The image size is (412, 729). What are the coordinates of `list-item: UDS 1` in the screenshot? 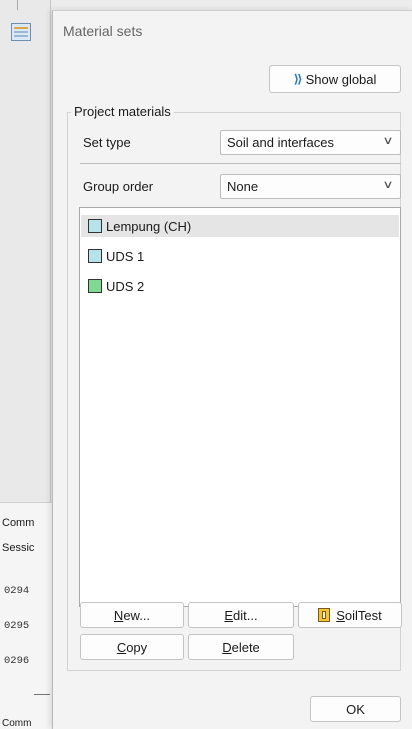 It's located at (116, 256).